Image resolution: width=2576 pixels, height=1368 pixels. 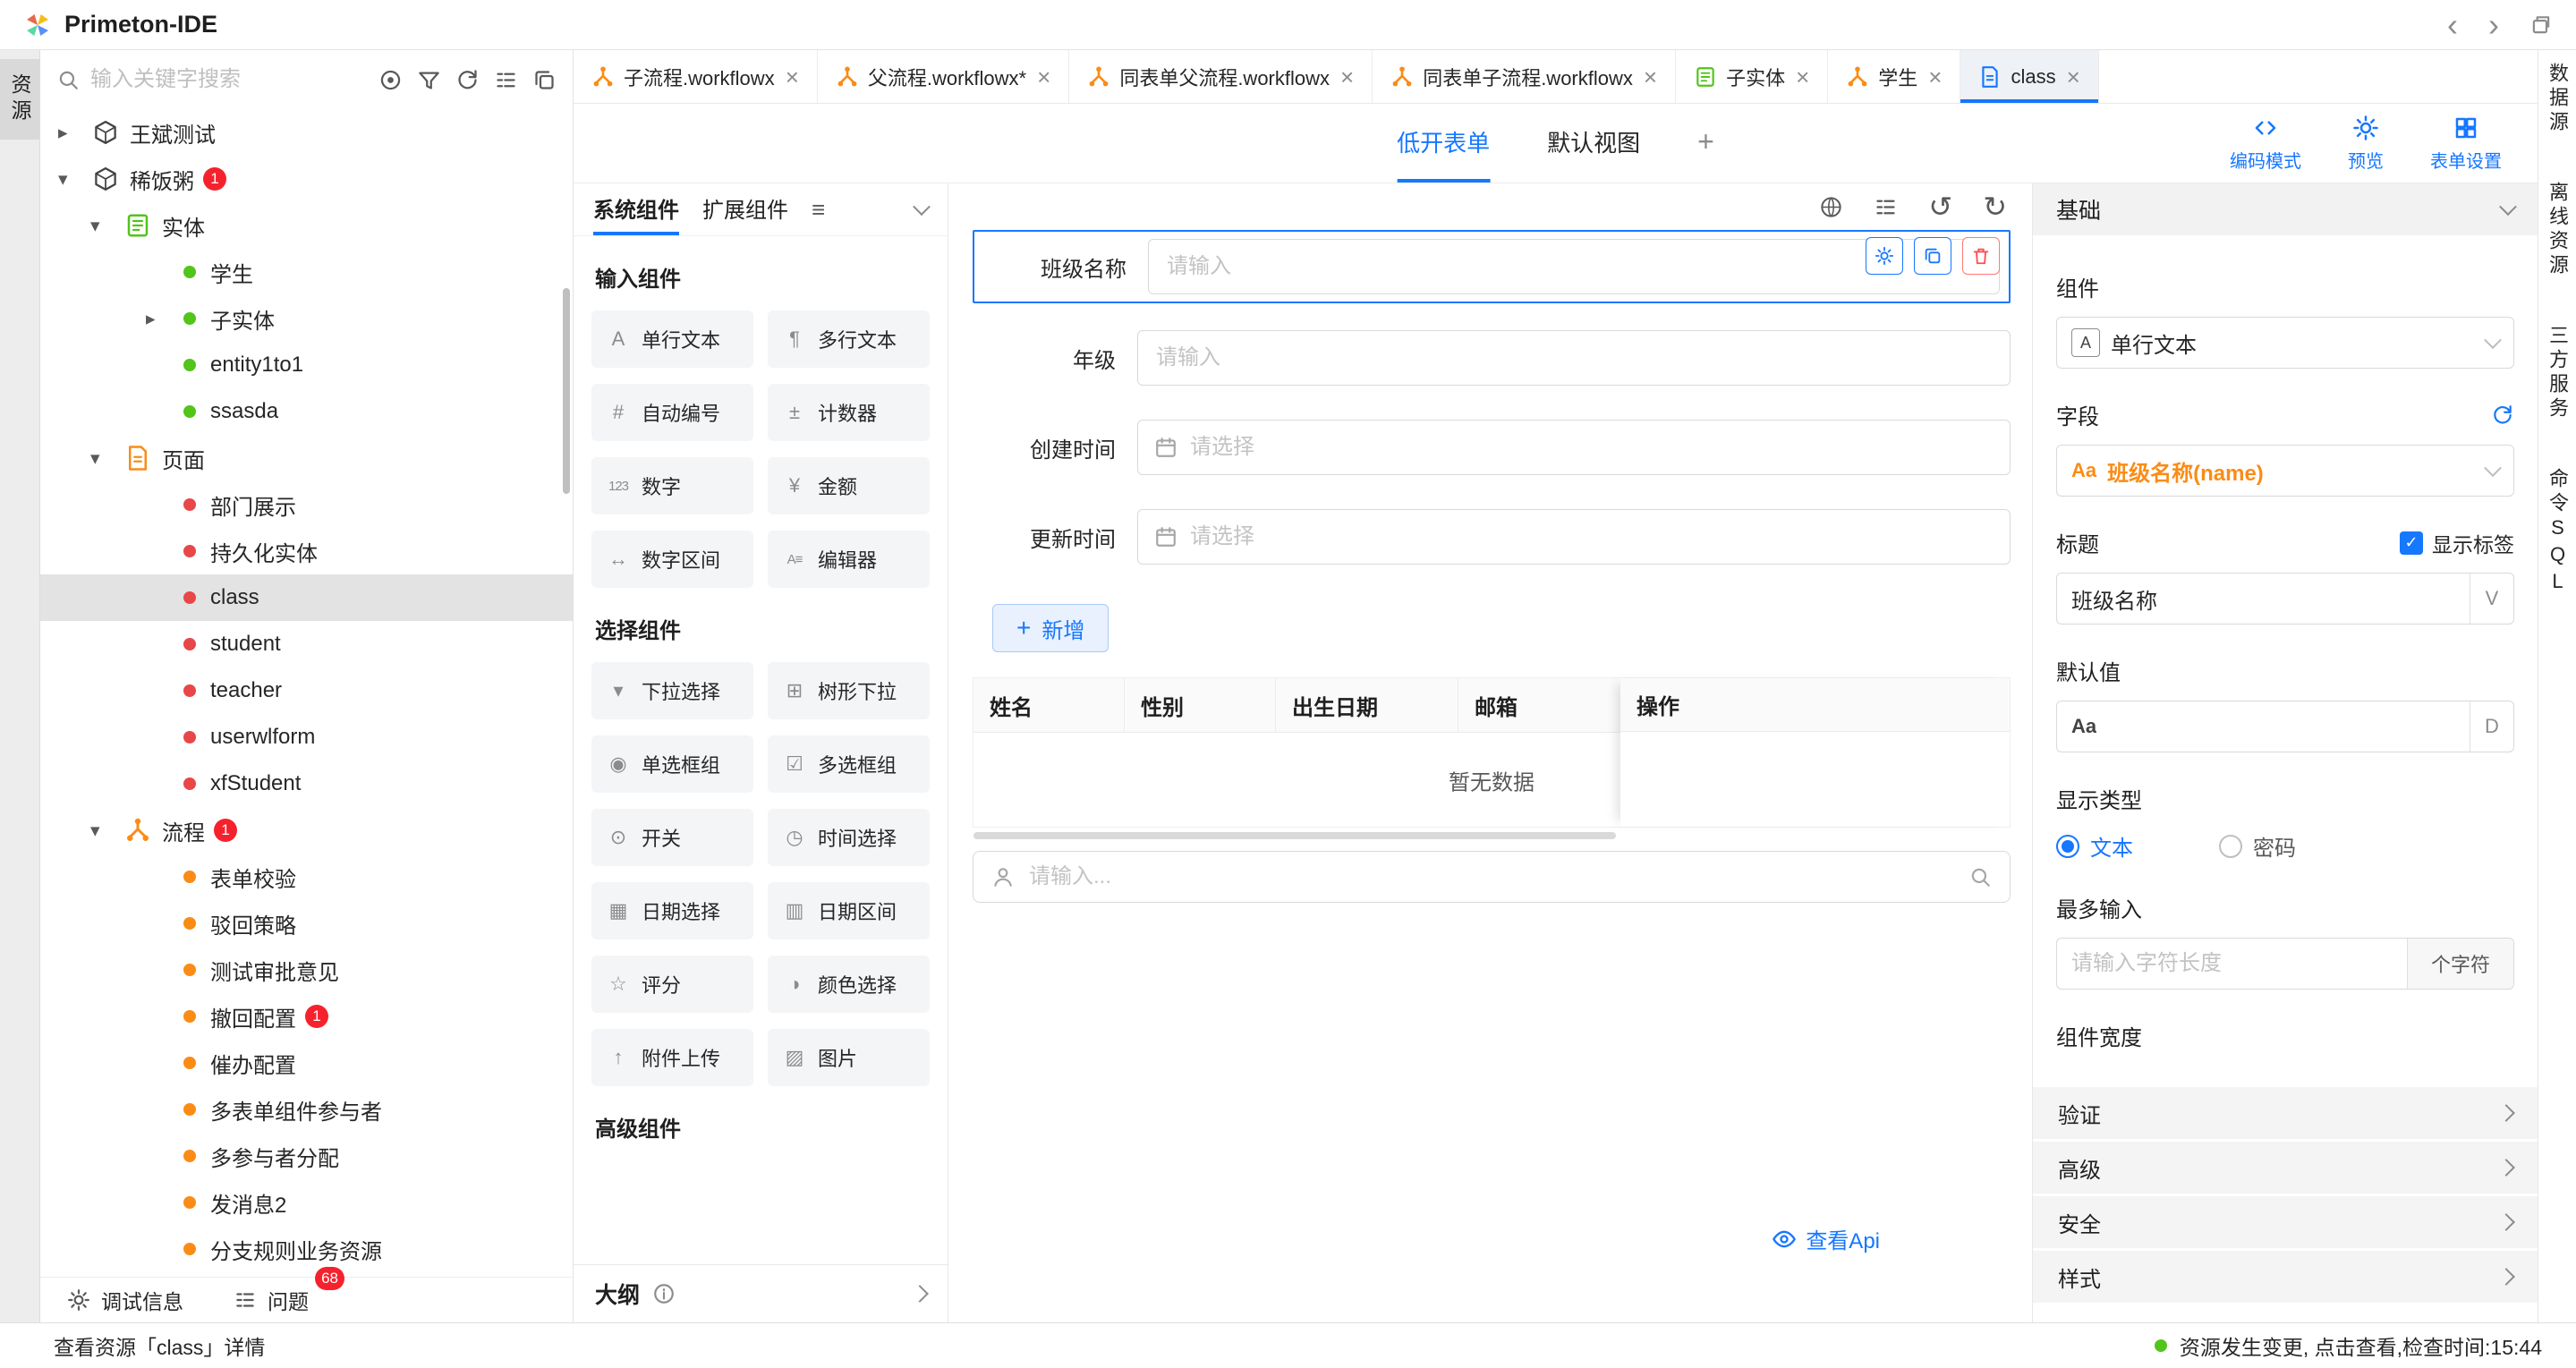 What do you see at coordinates (306, 1063) in the screenshot?
I see `tree-item: 催办配置` at bounding box center [306, 1063].